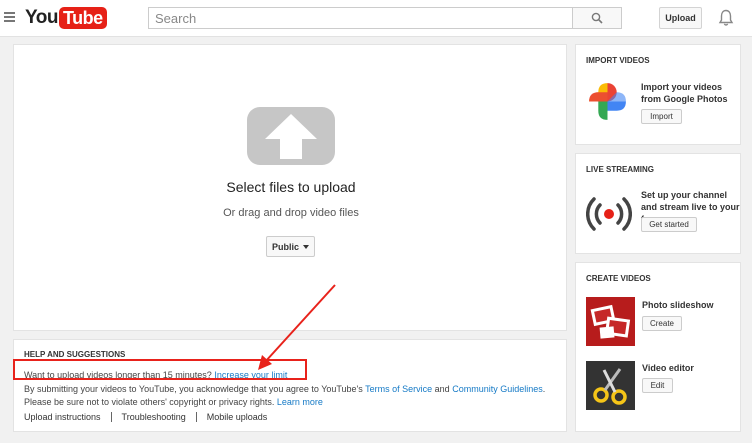 This screenshot has width=752, height=443. Describe the element at coordinates (680, 18) in the screenshot. I see `upload-button: Upload` at that location.